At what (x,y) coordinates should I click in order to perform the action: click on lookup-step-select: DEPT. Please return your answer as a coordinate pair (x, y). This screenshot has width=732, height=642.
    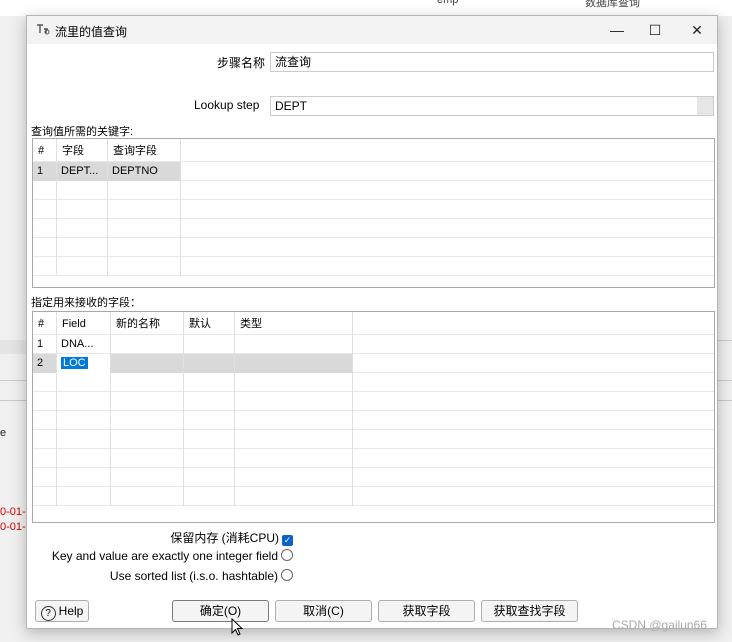
    Looking at the image, I should click on (492, 106).